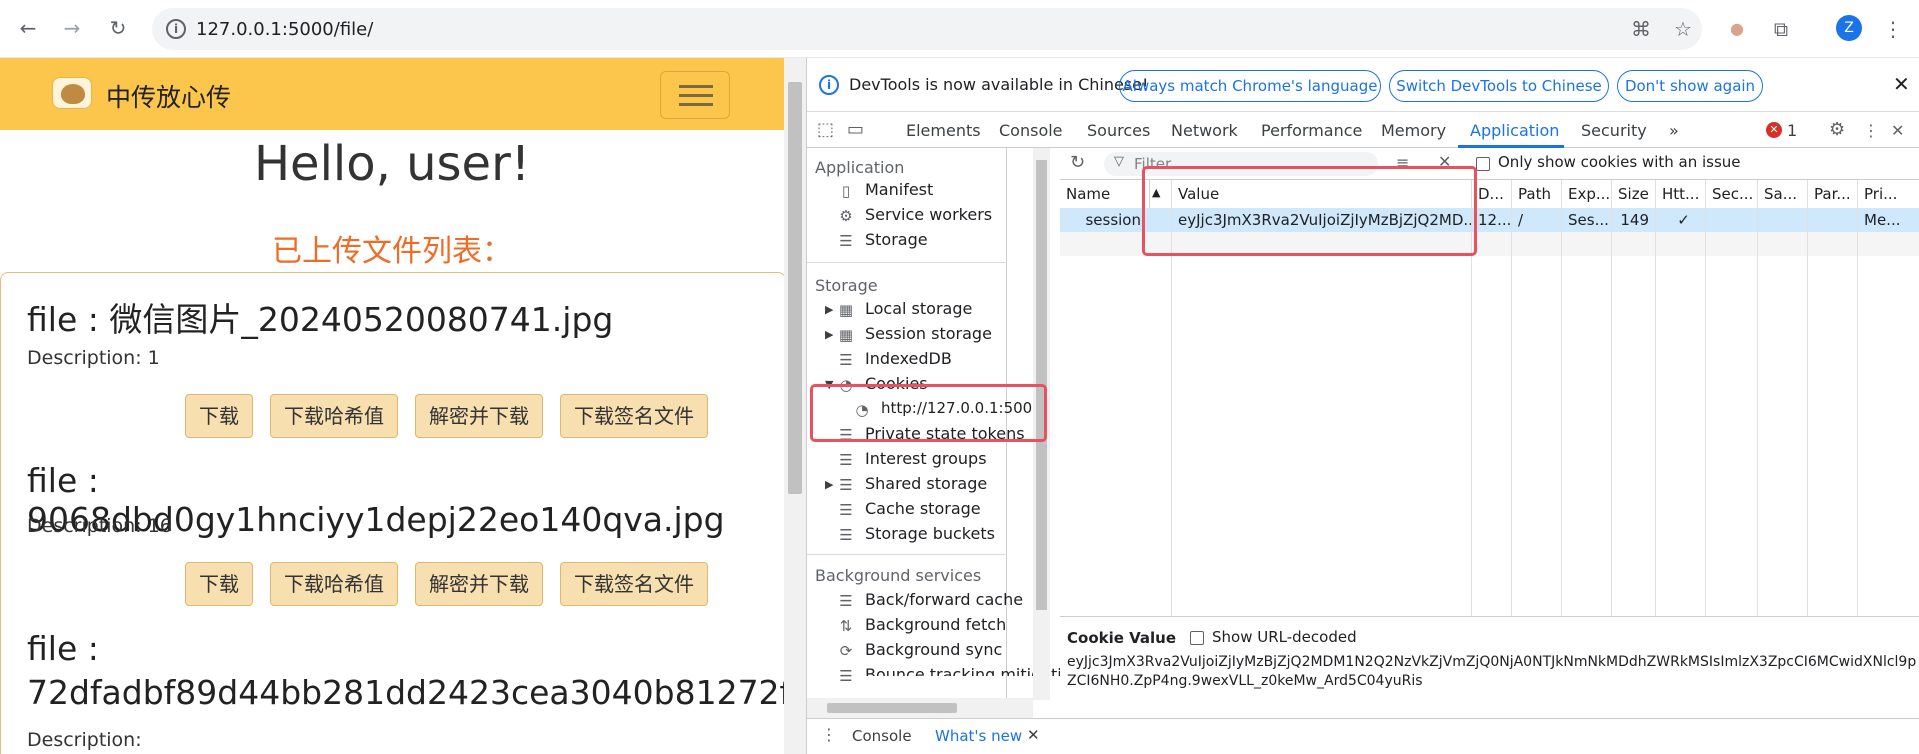  Describe the element at coordinates (176, 29) in the screenshot. I see `site-info-icon: i` at that location.